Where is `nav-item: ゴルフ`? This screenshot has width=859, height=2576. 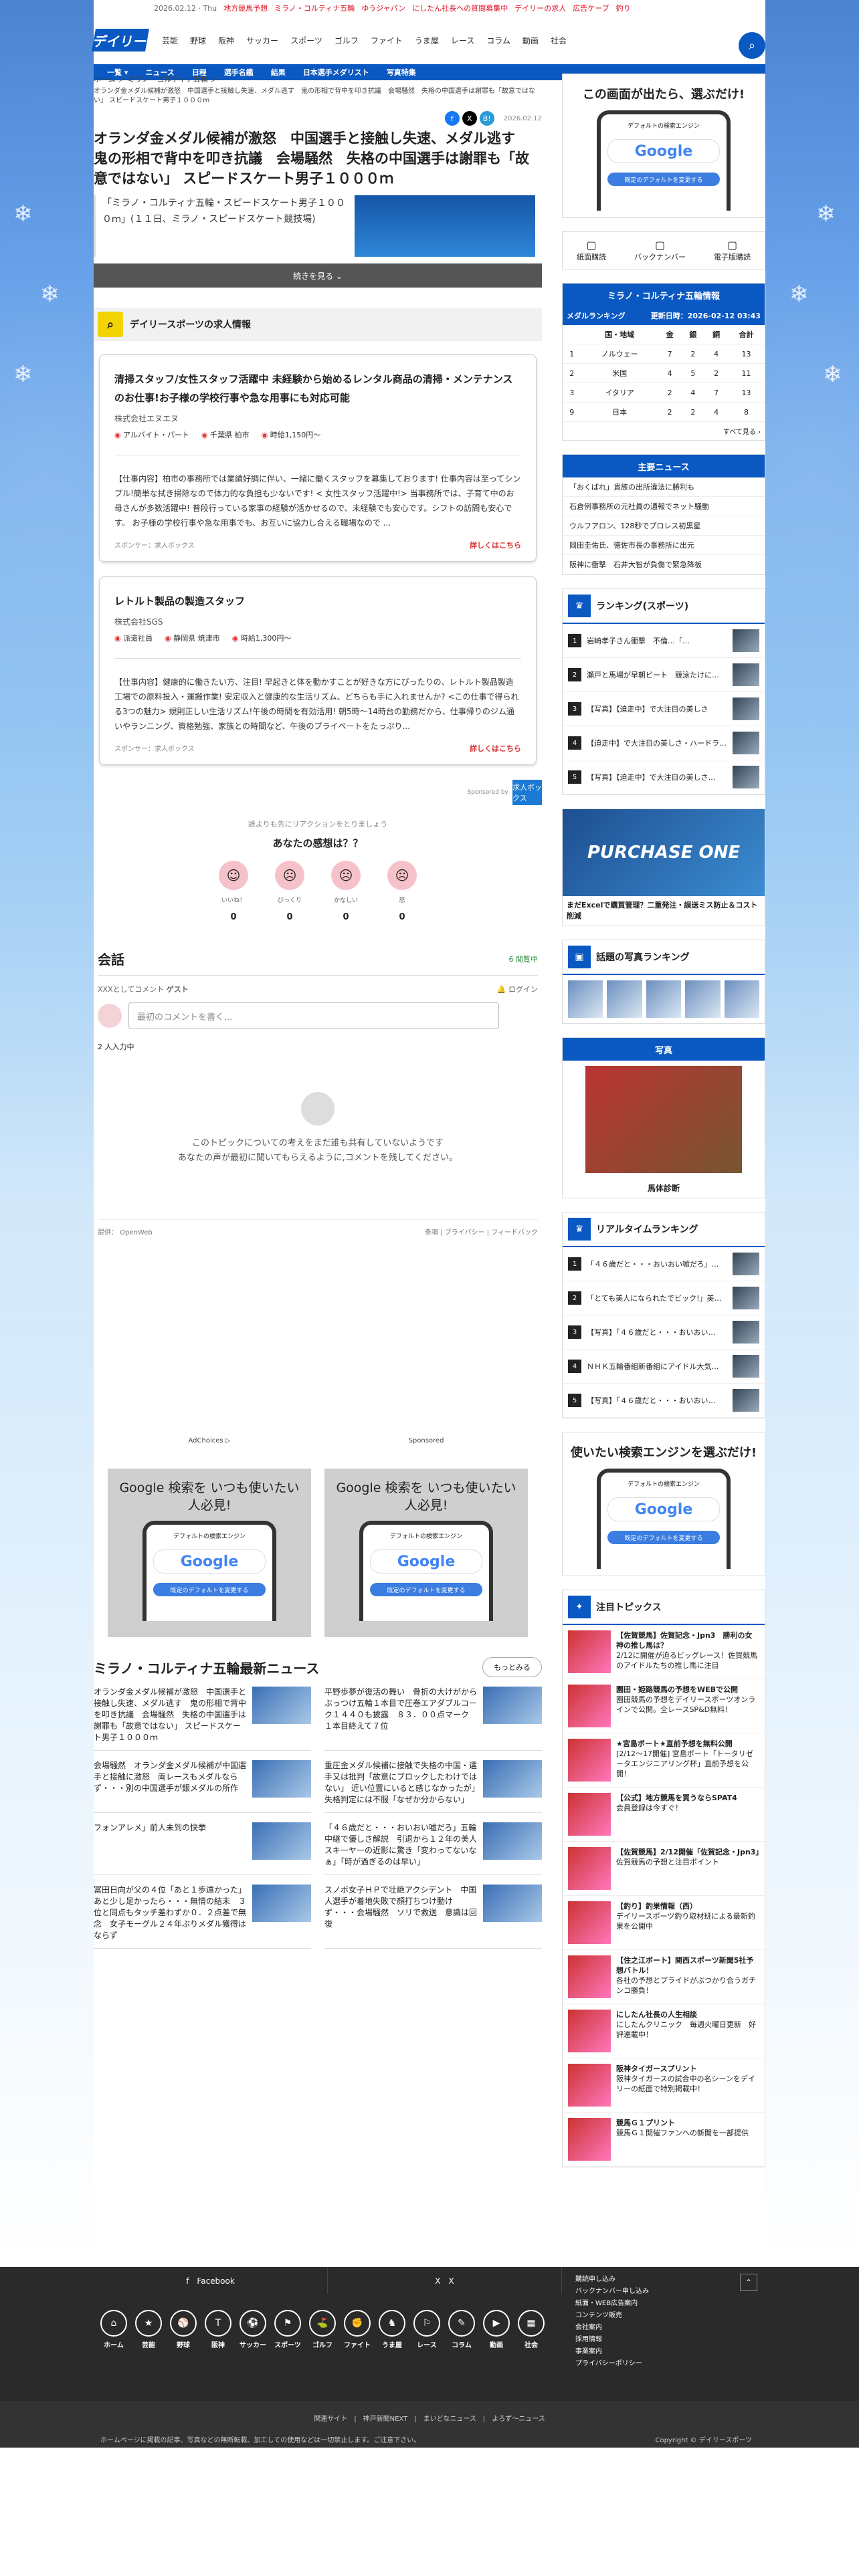
nav-item: ゴルフ is located at coordinates (347, 40).